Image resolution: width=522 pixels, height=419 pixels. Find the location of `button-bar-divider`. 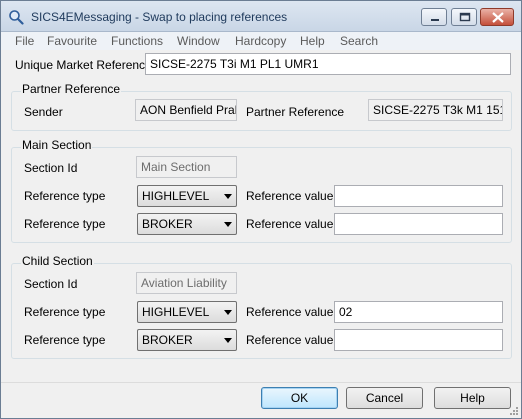

button-bar-divider is located at coordinates (261, 382).